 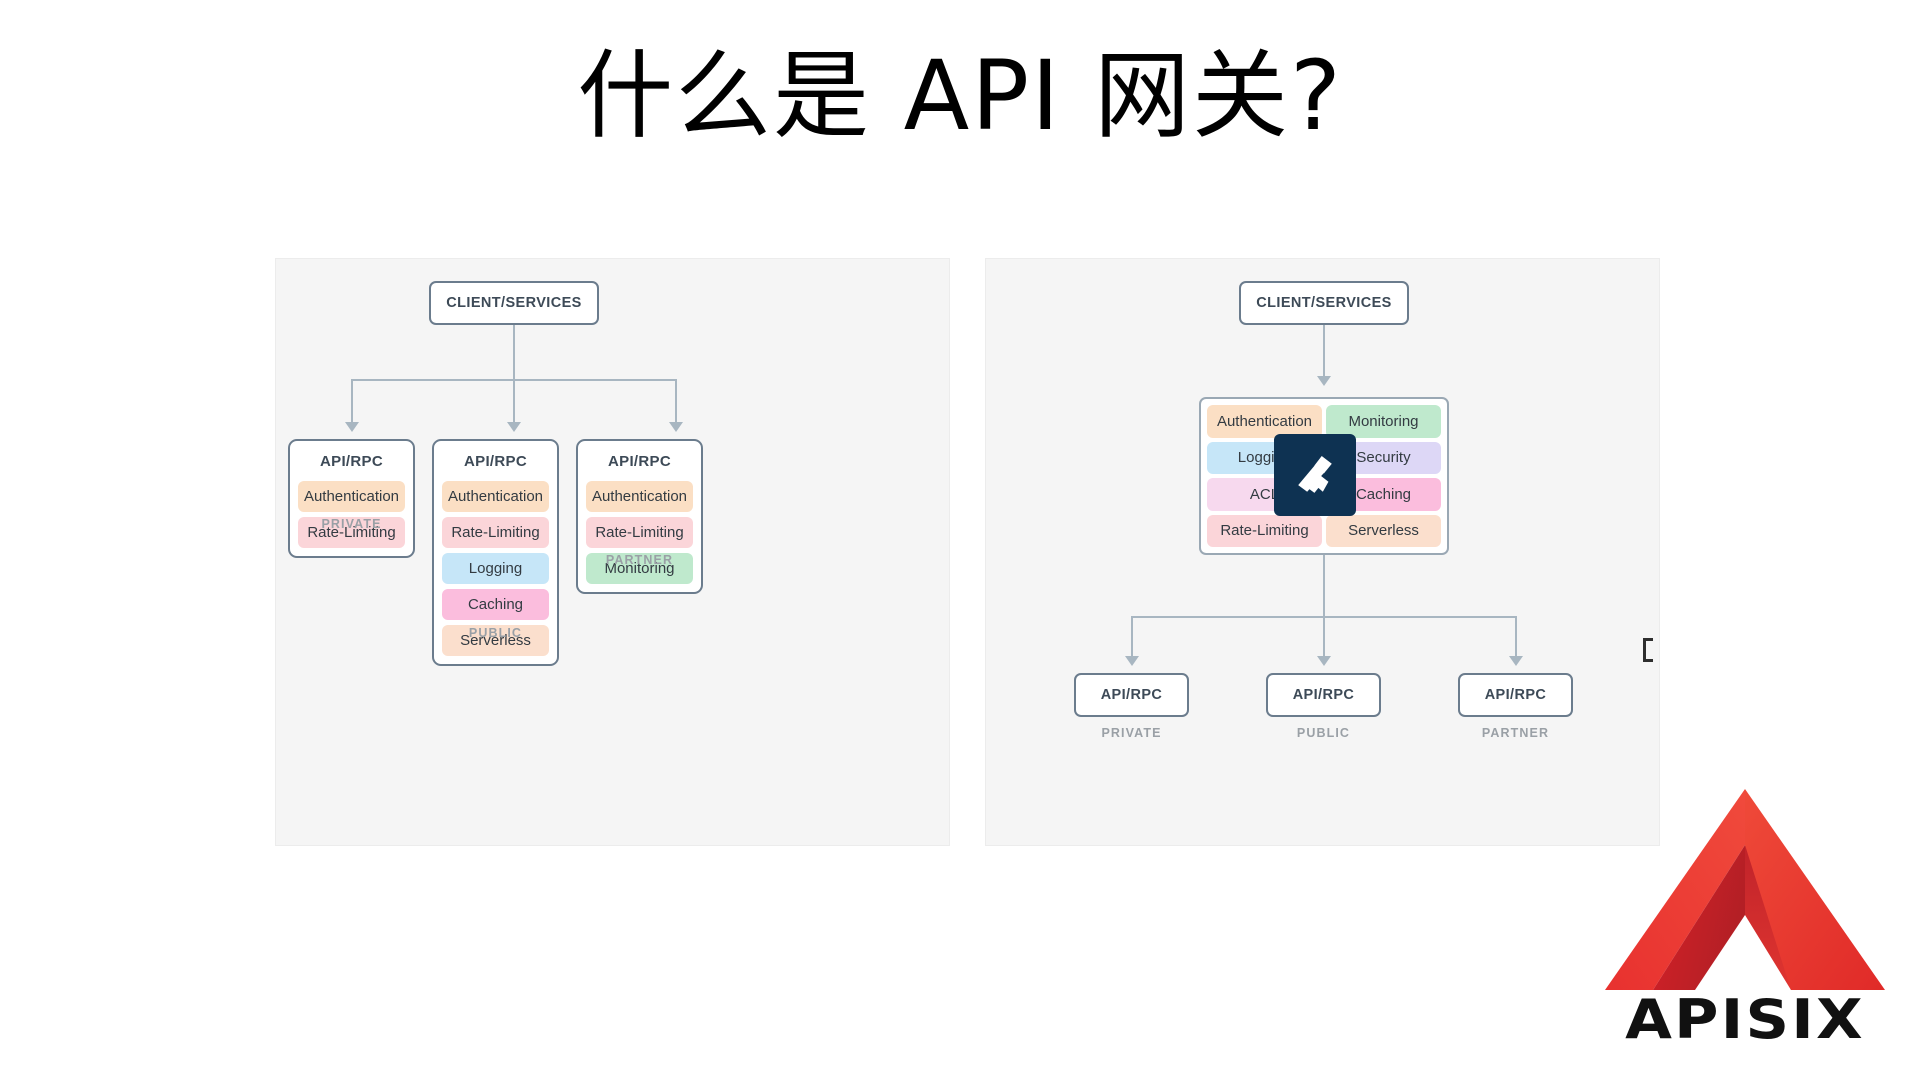 What do you see at coordinates (1324, 381) in the screenshot?
I see `arrow-head-gateway-in` at bounding box center [1324, 381].